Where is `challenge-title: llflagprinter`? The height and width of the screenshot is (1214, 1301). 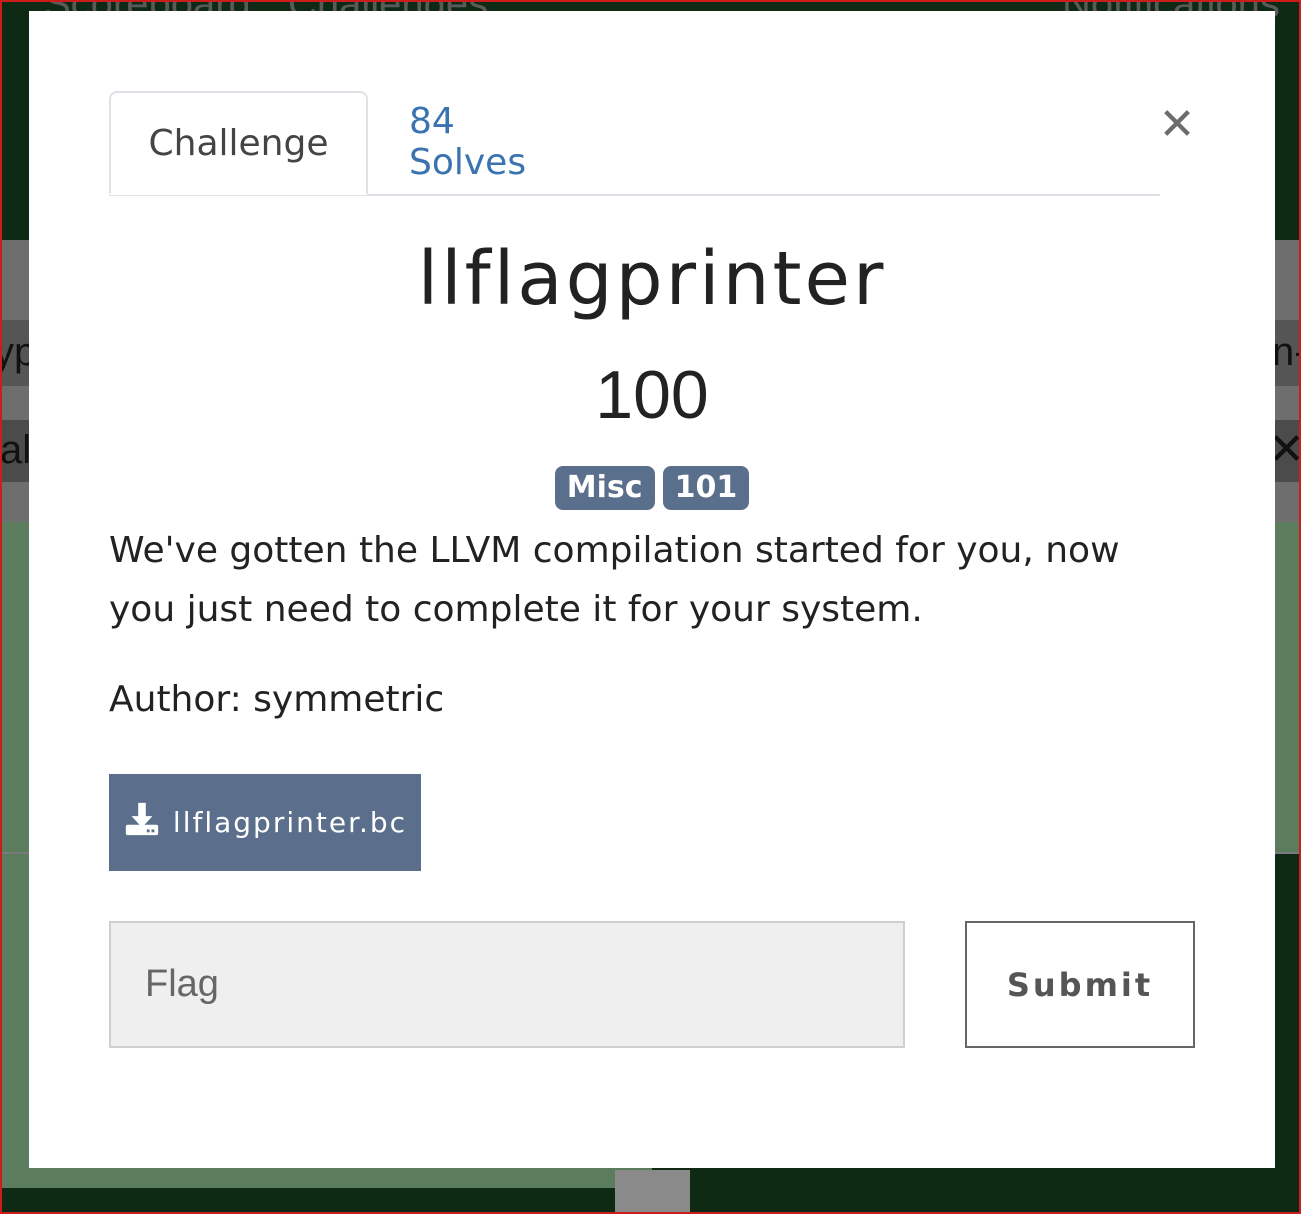 challenge-title: llflagprinter is located at coordinates (652, 279).